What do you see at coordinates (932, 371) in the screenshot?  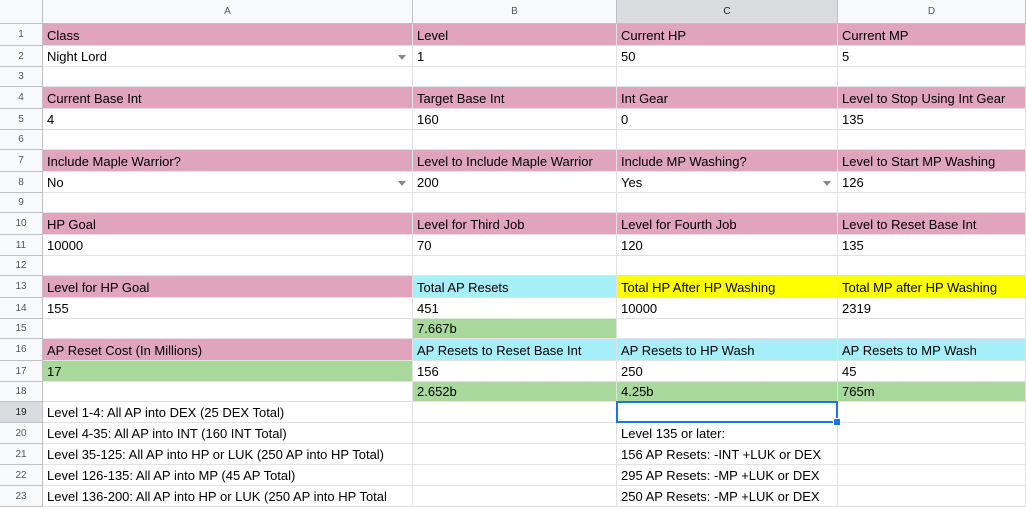 I see `cell-d17: 45` at bounding box center [932, 371].